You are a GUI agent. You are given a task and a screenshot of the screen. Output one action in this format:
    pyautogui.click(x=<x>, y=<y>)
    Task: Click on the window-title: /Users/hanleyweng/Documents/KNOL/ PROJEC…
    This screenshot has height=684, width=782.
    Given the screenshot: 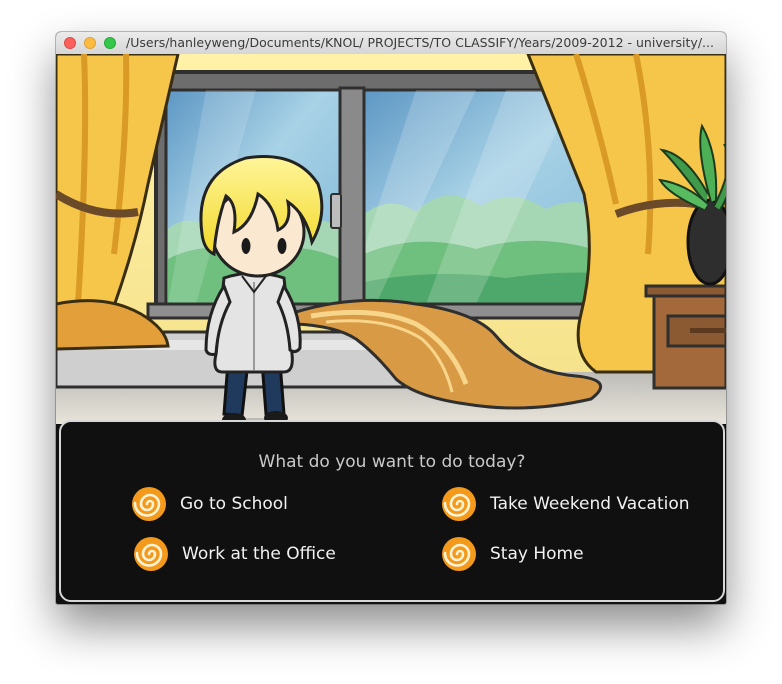 What is the action you would take?
    pyautogui.click(x=420, y=42)
    